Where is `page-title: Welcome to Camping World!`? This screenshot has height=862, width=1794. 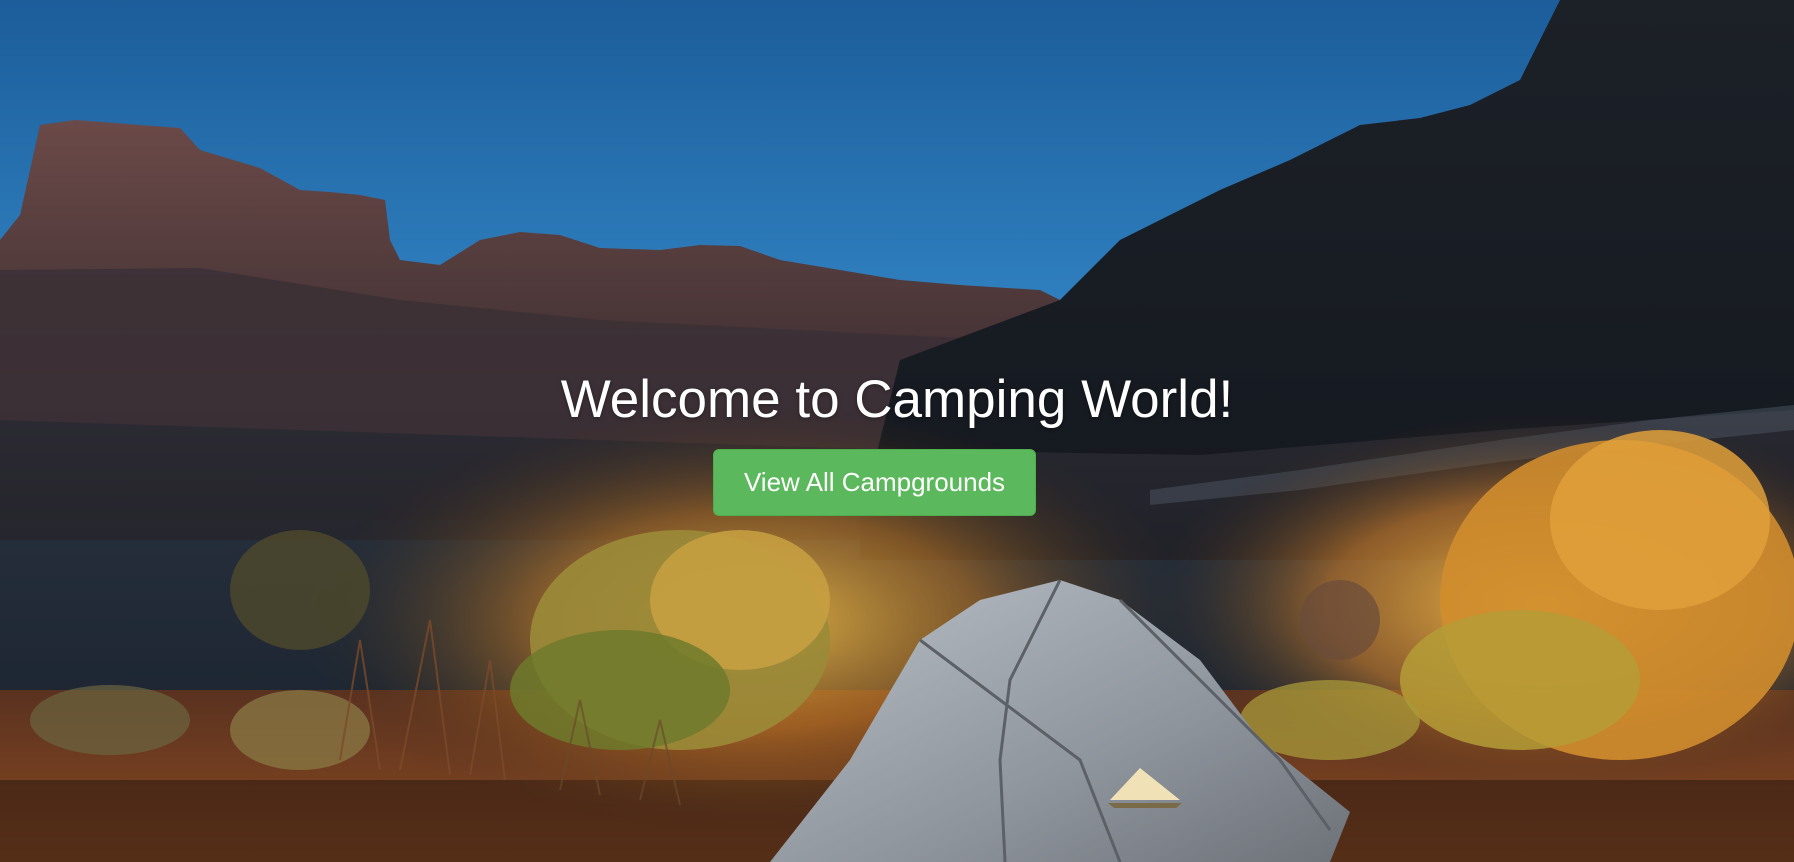
page-title: Welcome to Camping World! is located at coordinates (897, 399).